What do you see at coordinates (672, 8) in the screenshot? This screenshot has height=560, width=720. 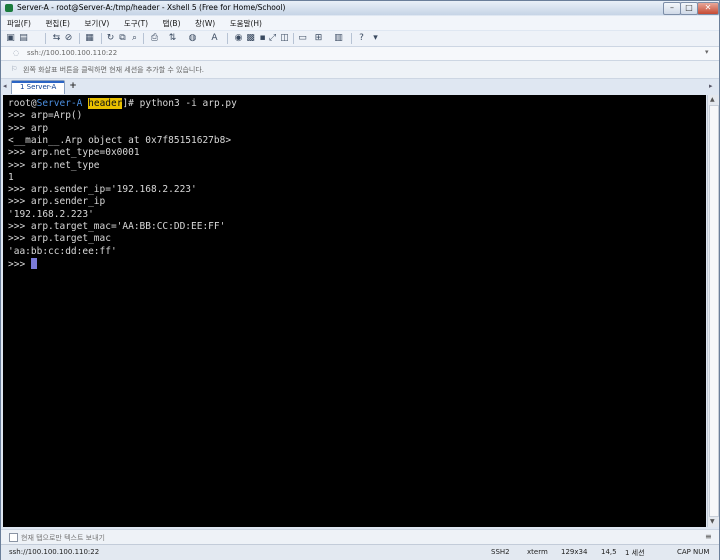 I see `minimize-button: –` at bounding box center [672, 8].